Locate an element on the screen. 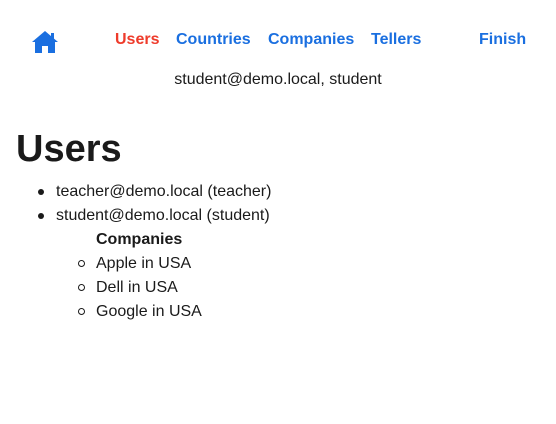 Image resolution: width=556 pixels, height=424 pixels. home-link is located at coordinates (45, 42).